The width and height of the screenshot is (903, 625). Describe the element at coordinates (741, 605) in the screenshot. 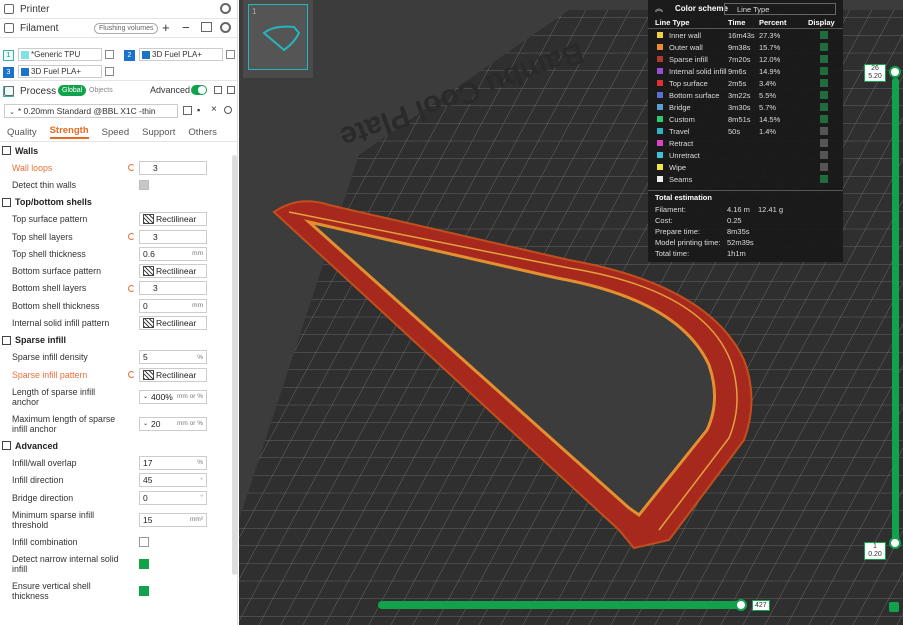

I see `move-slider-handle` at that location.